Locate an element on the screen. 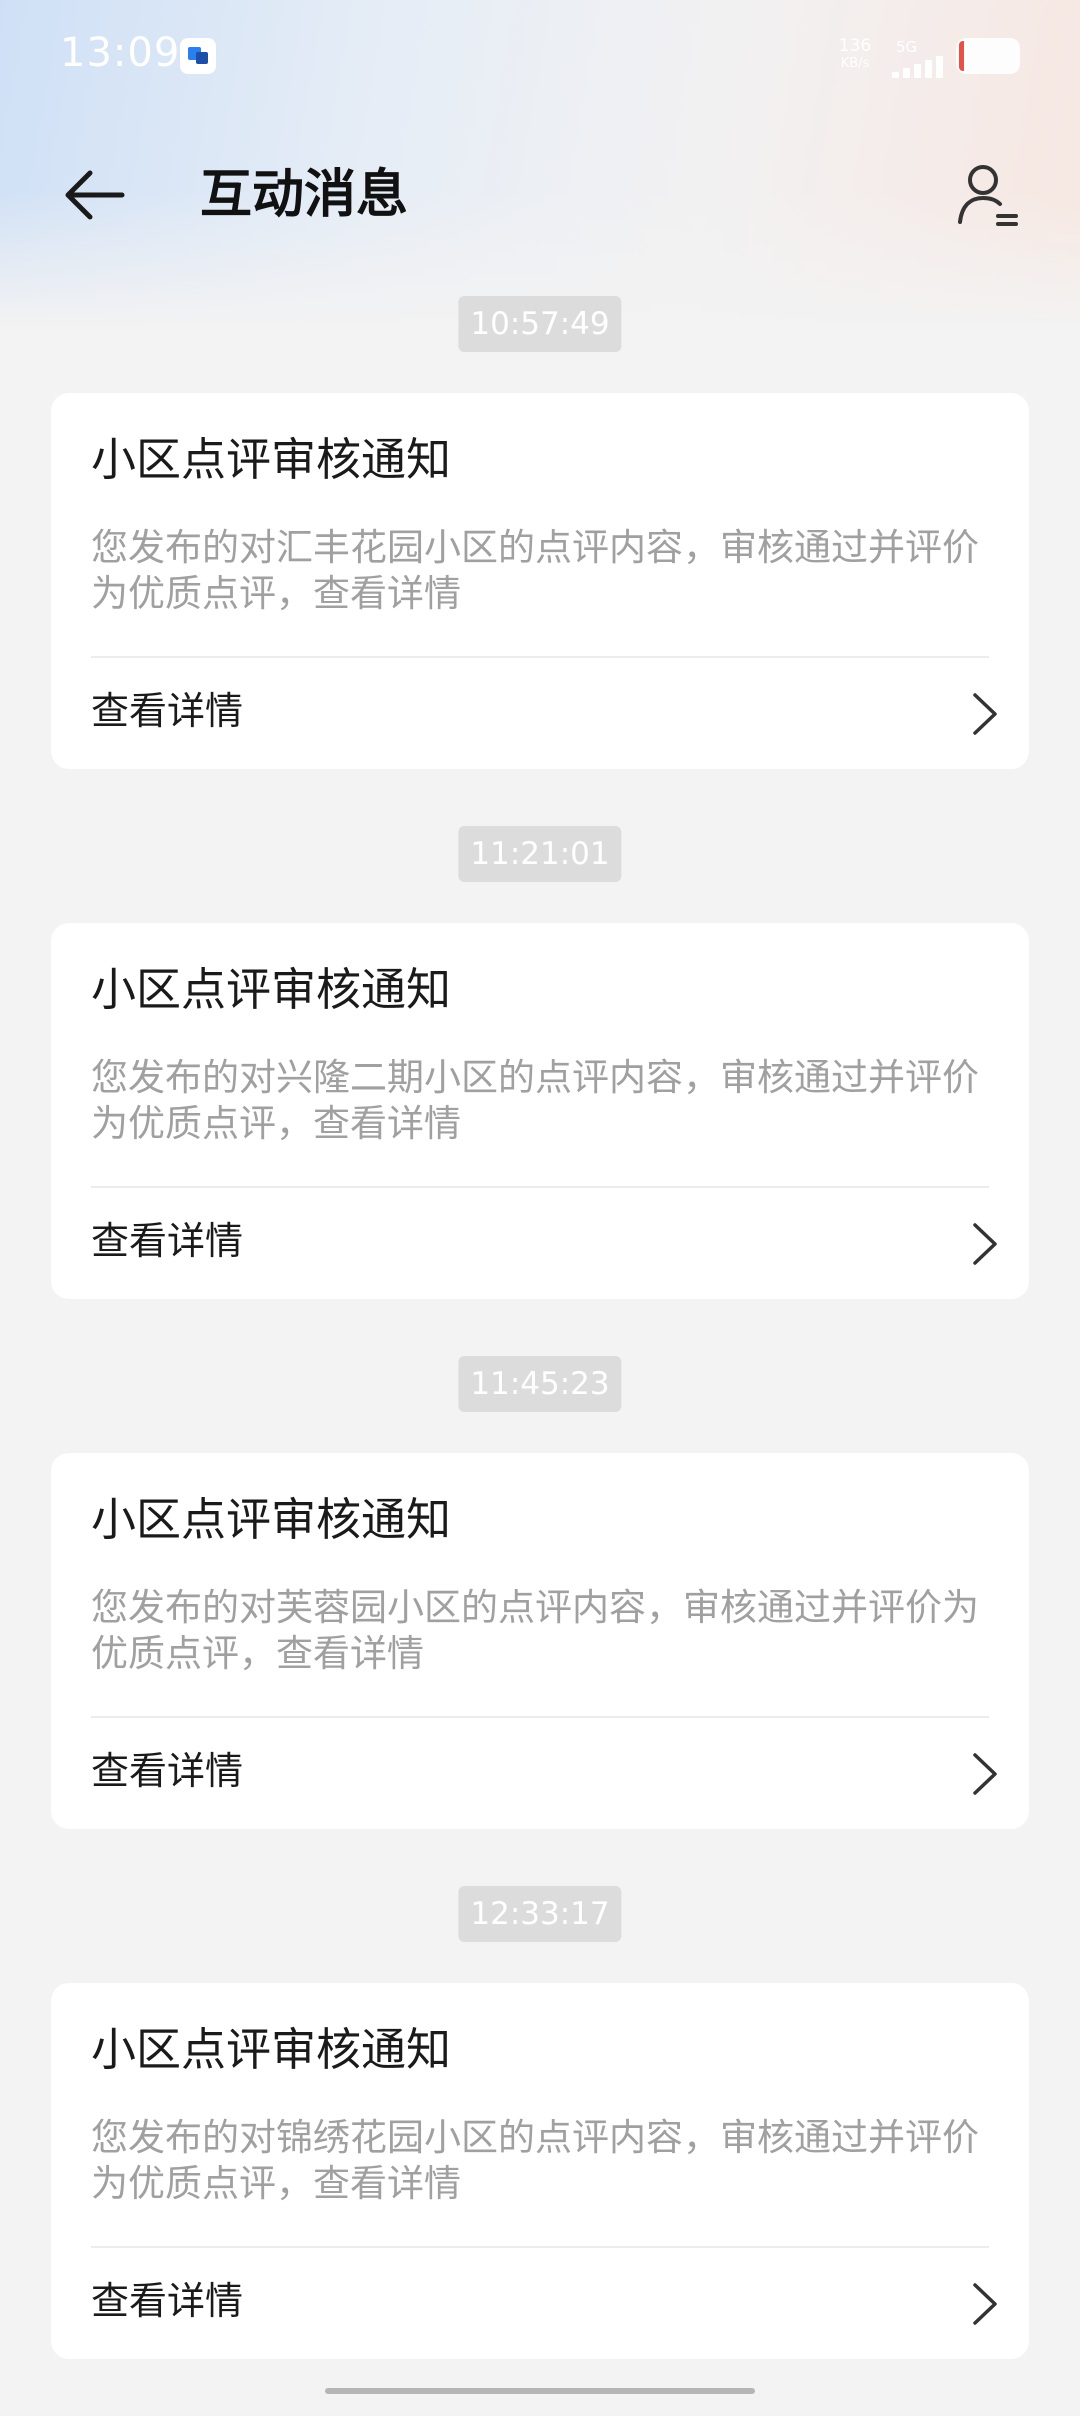  user-list-icon is located at coordinates (988, 195).